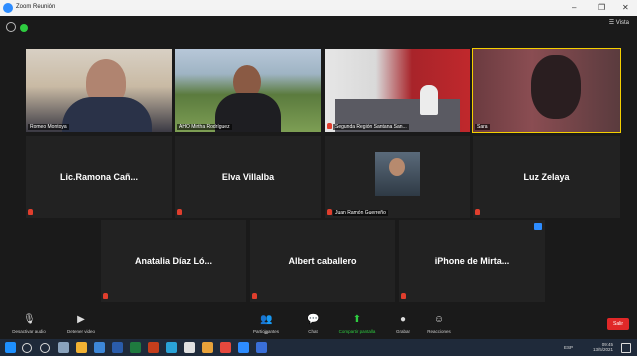  What do you see at coordinates (117, 347) in the screenshot?
I see `word-app-icon` at bounding box center [117, 347].